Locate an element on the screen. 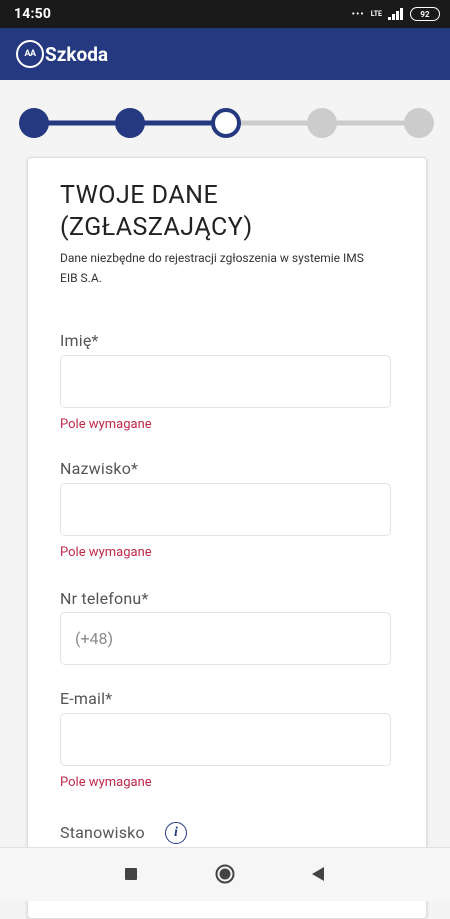 The height and width of the screenshot is (919, 450). app-title: Szkoda is located at coordinates (77, 54).